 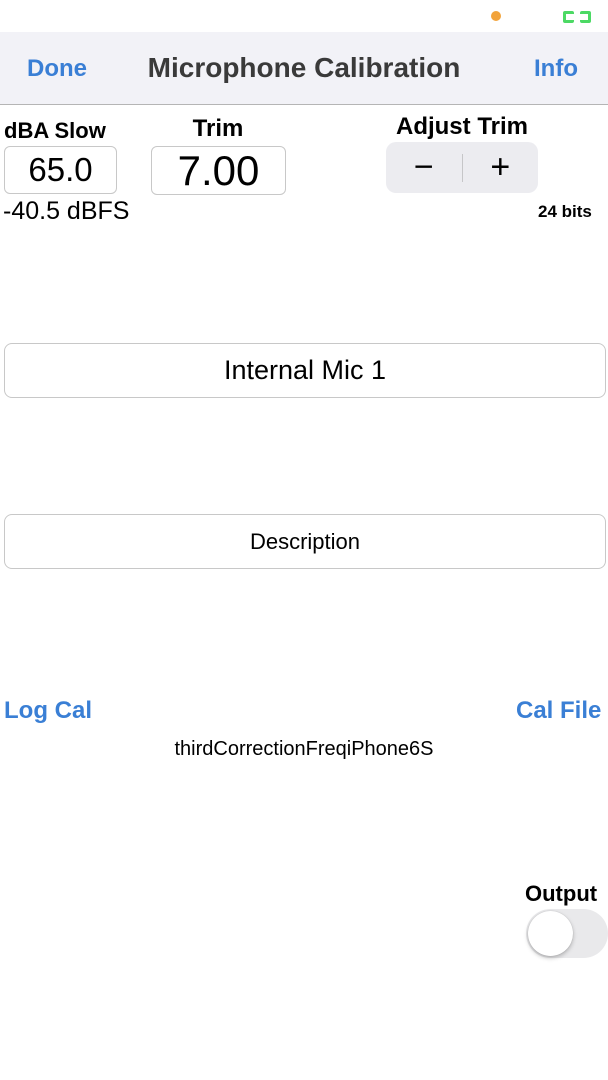 I want to click on decrement-button: −, so click(x=424, y=167).